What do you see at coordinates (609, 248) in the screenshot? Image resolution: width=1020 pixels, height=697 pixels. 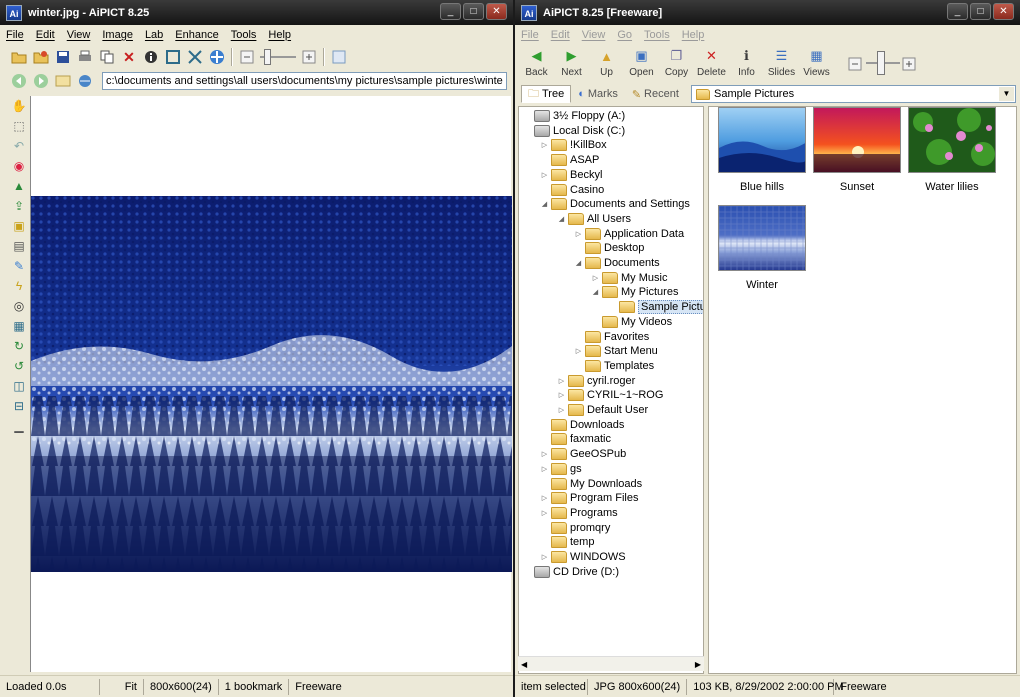 I see `tree-item: Desktop` at bounding box center [609, 248].